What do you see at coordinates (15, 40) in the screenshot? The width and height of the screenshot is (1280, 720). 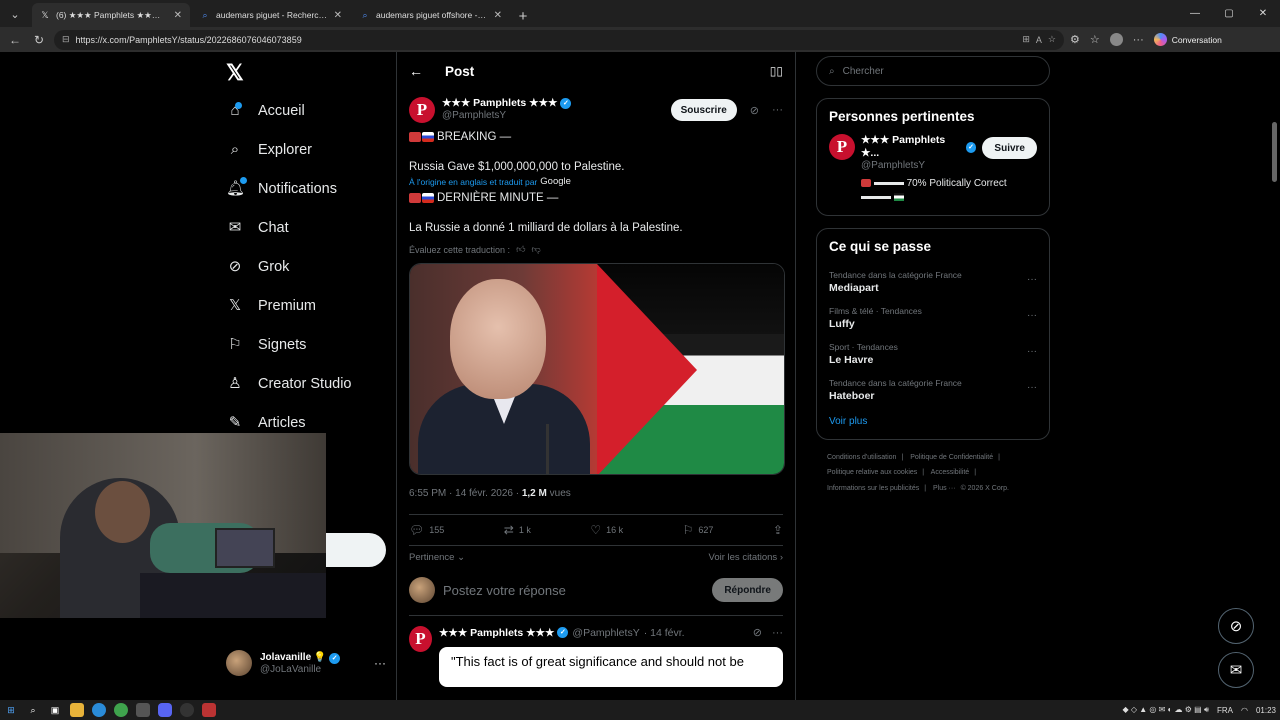 I see `back-icon: ←` at bounding box center [15, 40].